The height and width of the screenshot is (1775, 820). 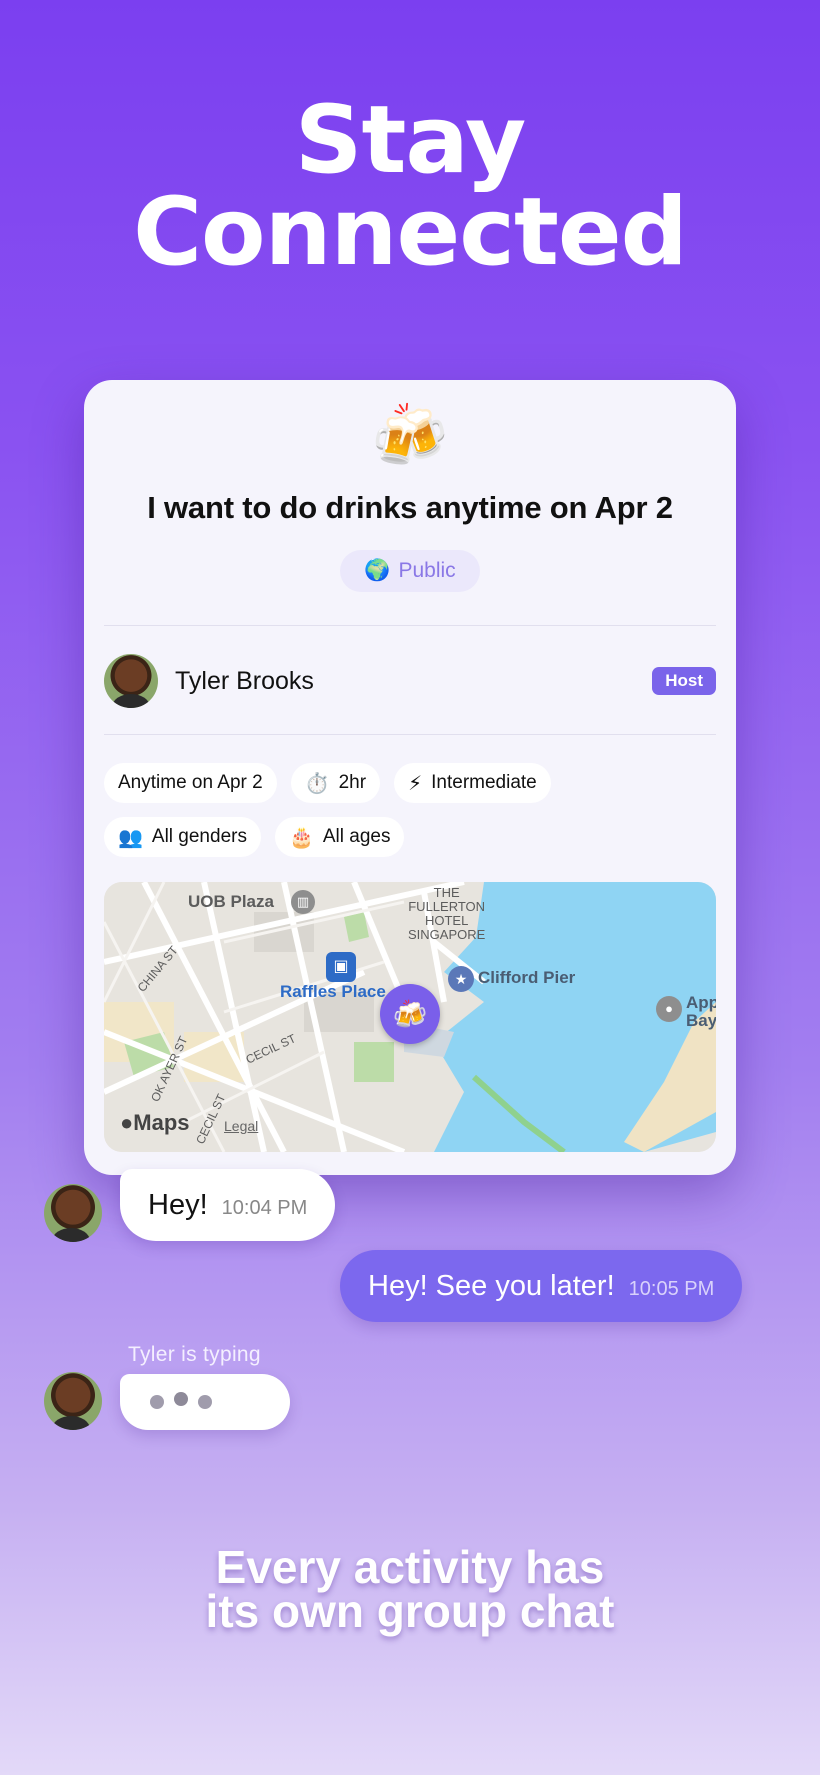 I want to click on age-chip: 🎂 All ages, so click(x=339, y=837).